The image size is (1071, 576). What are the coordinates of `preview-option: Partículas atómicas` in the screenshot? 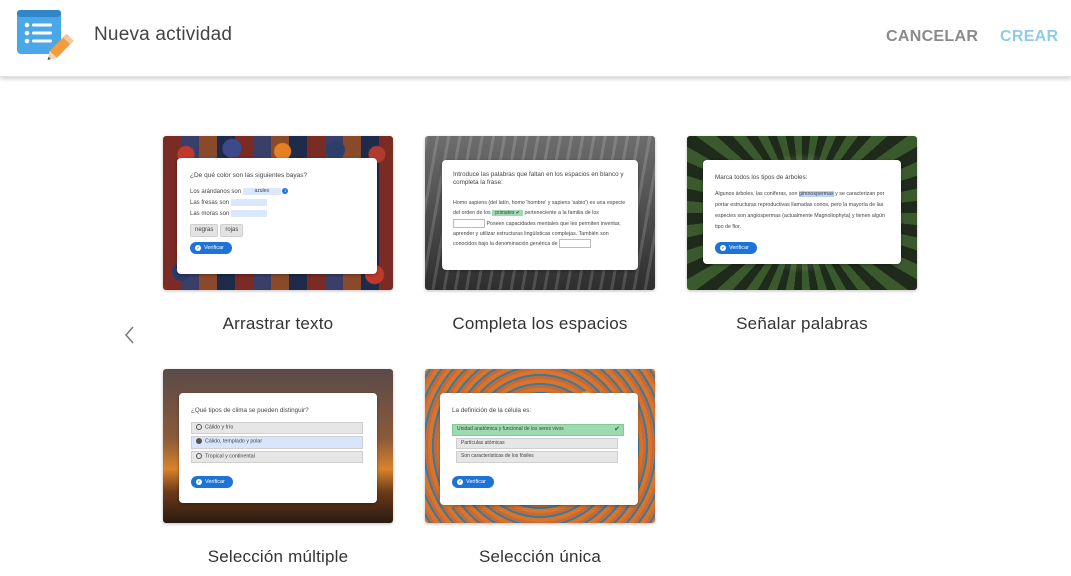 It's located at (537, 443).